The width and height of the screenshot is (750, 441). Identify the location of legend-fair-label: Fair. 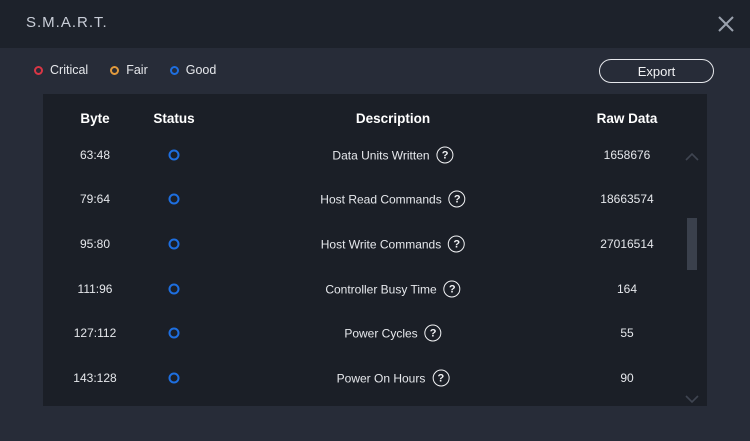
(137, 70).